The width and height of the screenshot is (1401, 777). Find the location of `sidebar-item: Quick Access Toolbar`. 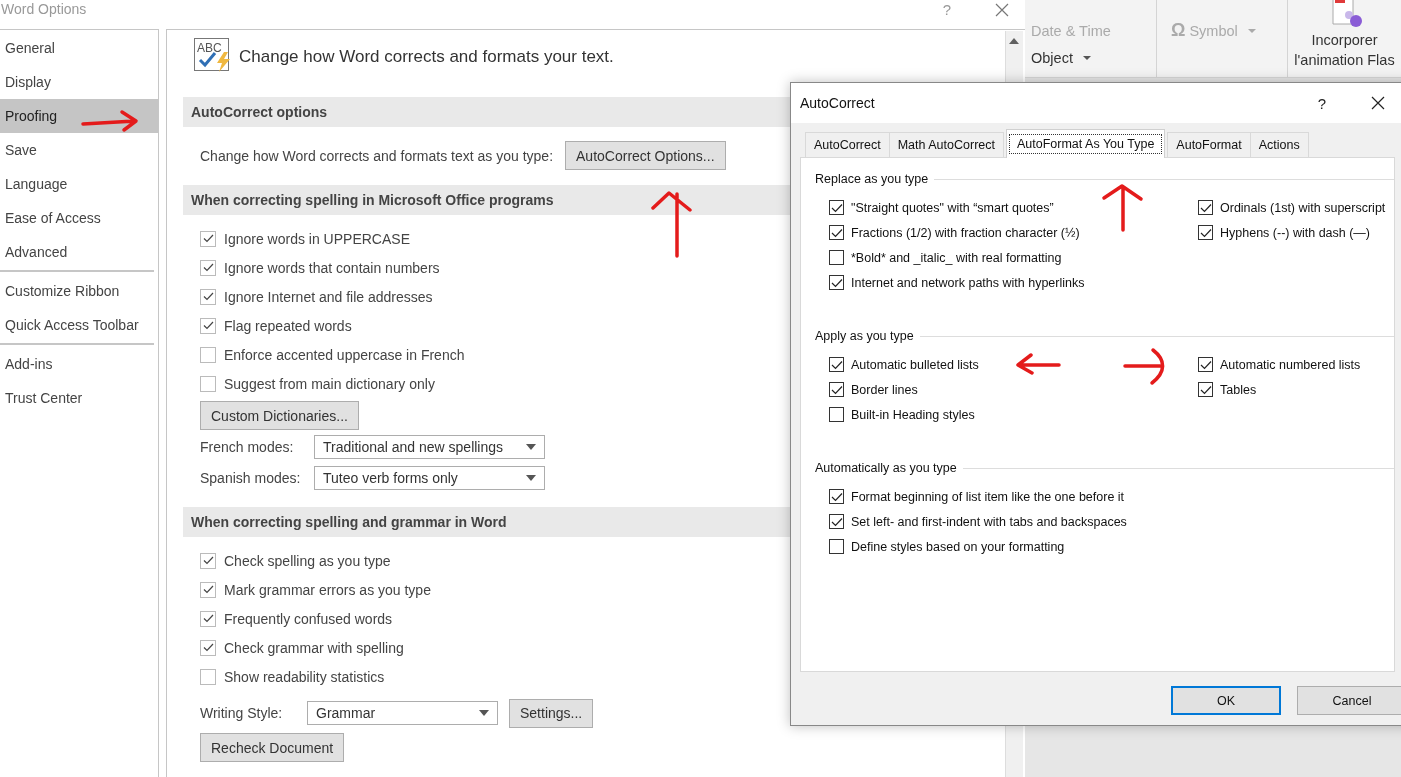

sidebar-item: Quick Access Toolbar is located at coordinates (79, 325).